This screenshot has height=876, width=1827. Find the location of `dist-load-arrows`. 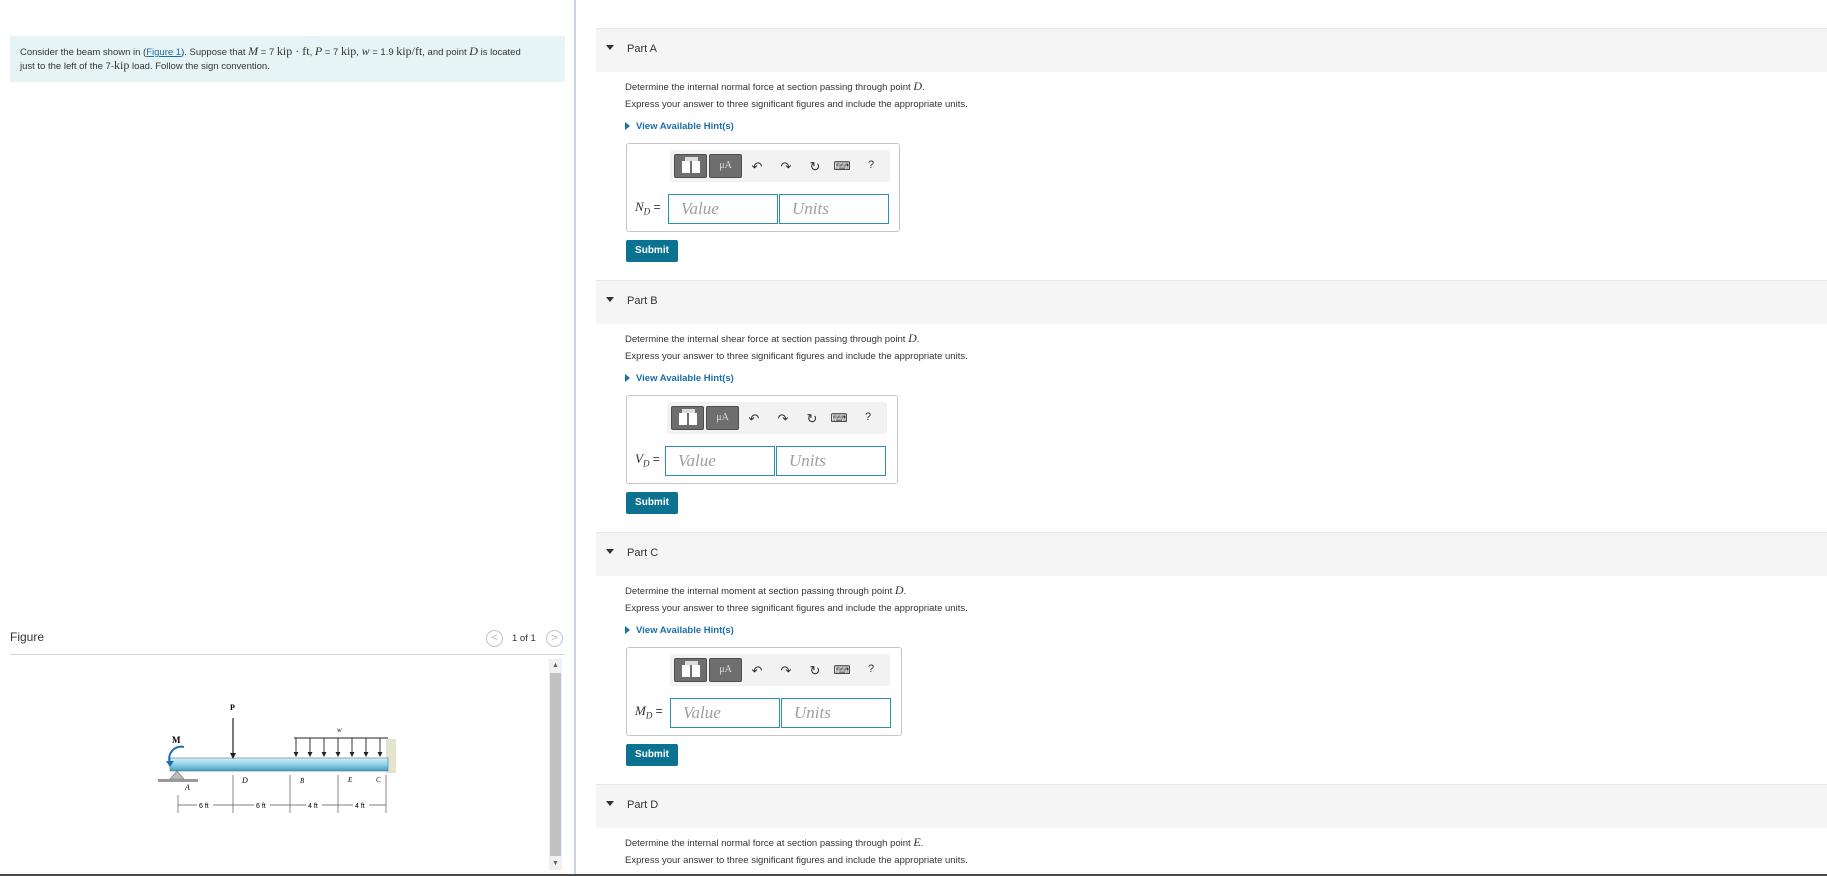

dist-load-arrows is located at coordinates (338, 747).